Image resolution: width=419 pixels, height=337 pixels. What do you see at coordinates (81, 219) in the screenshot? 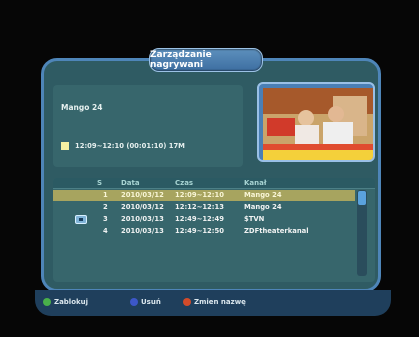
I see `lock-icon` at bounding box center [81, 219].